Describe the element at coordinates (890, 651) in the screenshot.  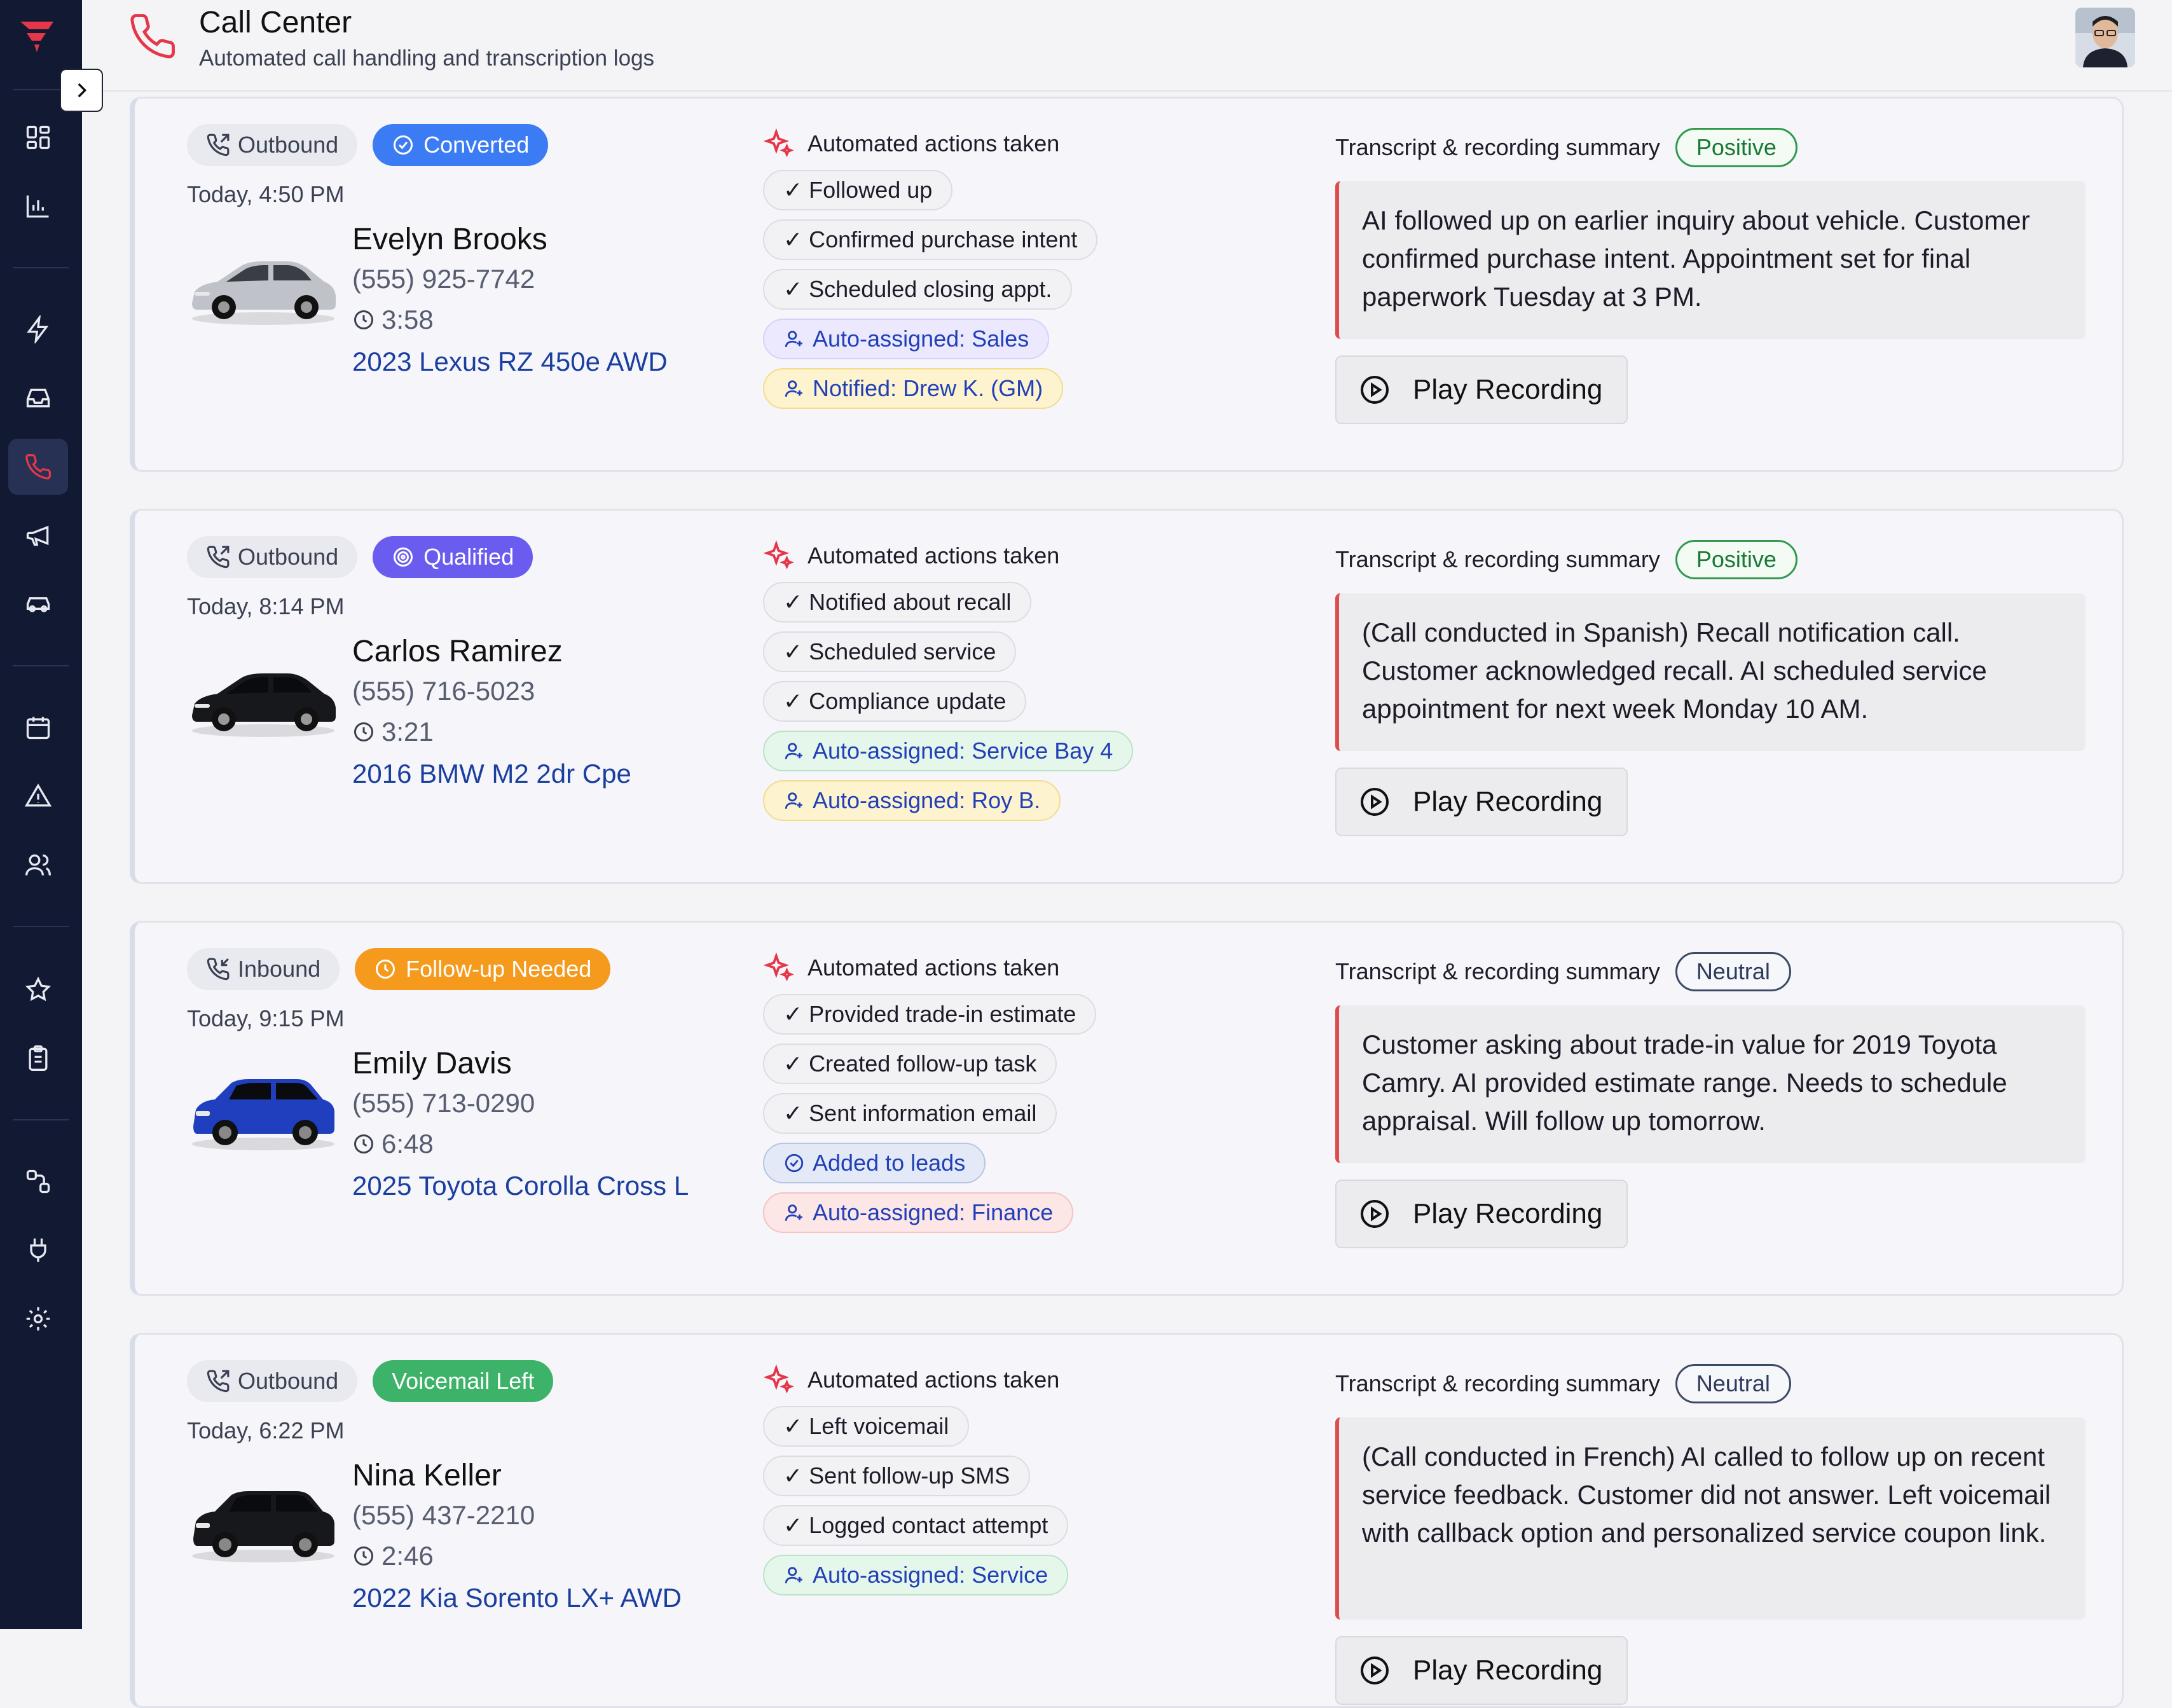
I see `action-pill: ✓ Scheduled service` at that location.